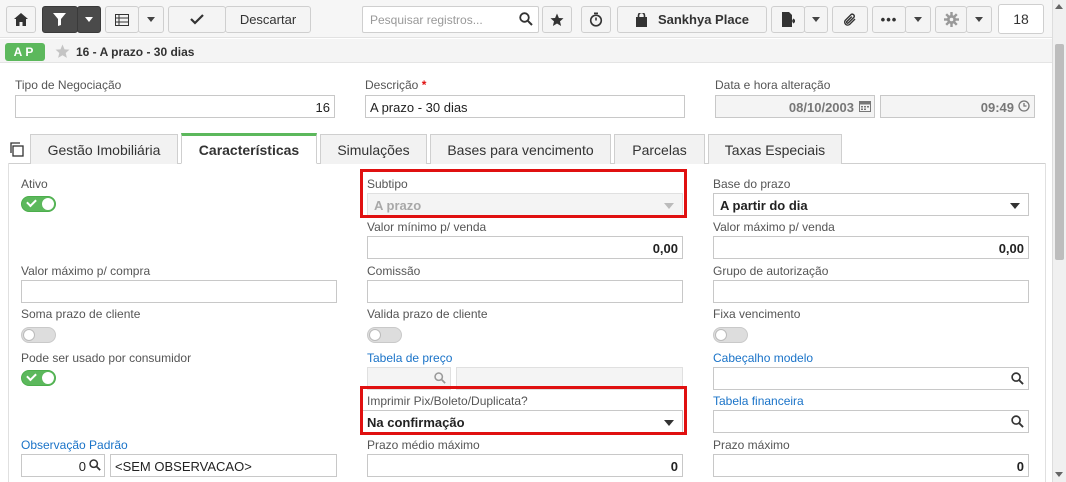  I want to click on tipo-negociacao-input: 16, so click(175, 106).